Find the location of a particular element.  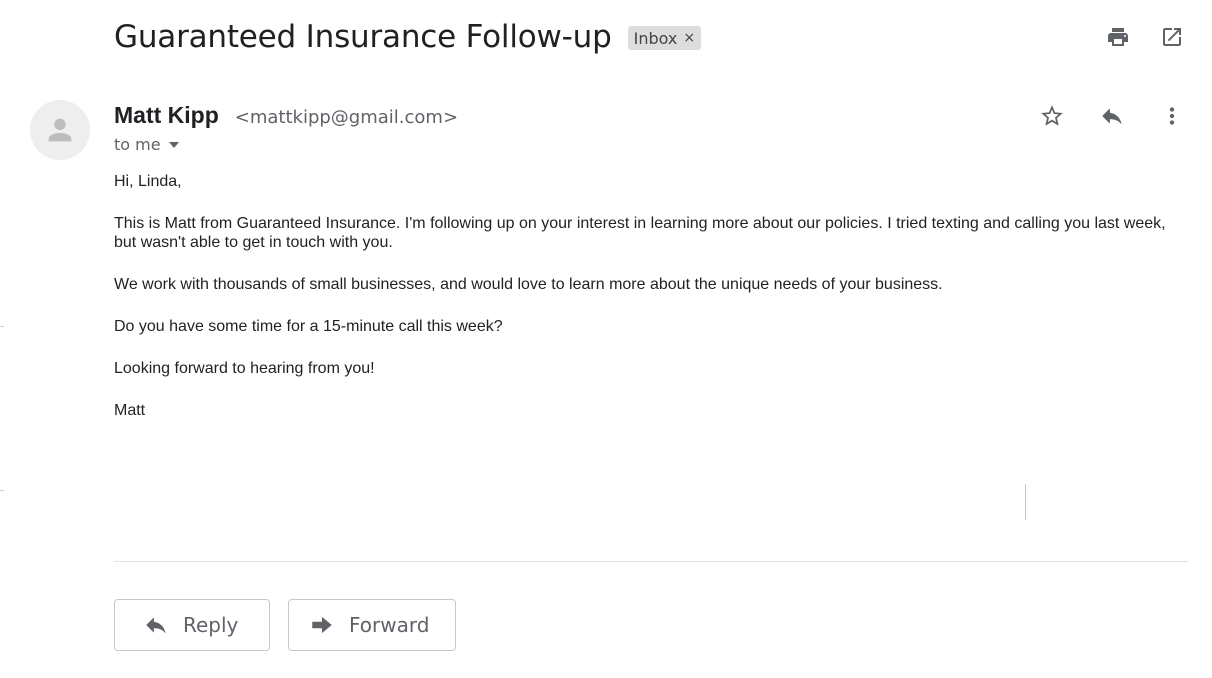

reply-icon is located at coordinates (1112, 116).